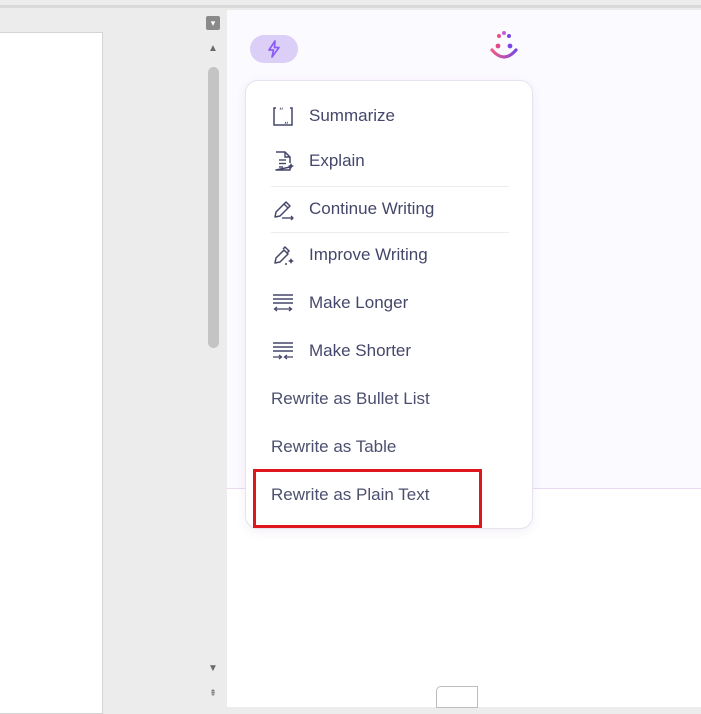  I want to click on scroll-up-button: ▲, so click(213, 49).